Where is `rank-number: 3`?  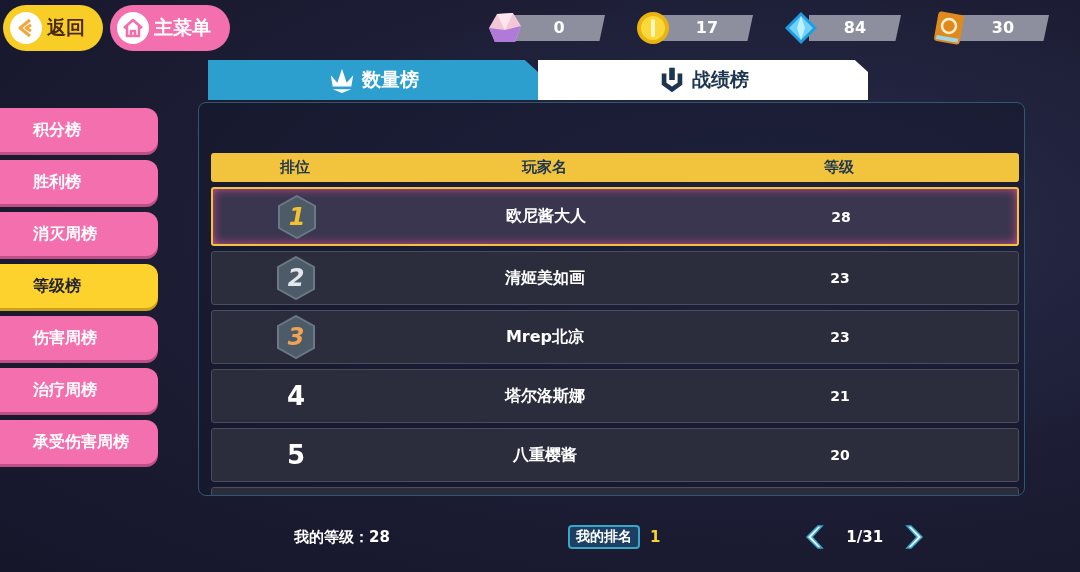 rank-number: 3 is located at coordinates (296, 337).